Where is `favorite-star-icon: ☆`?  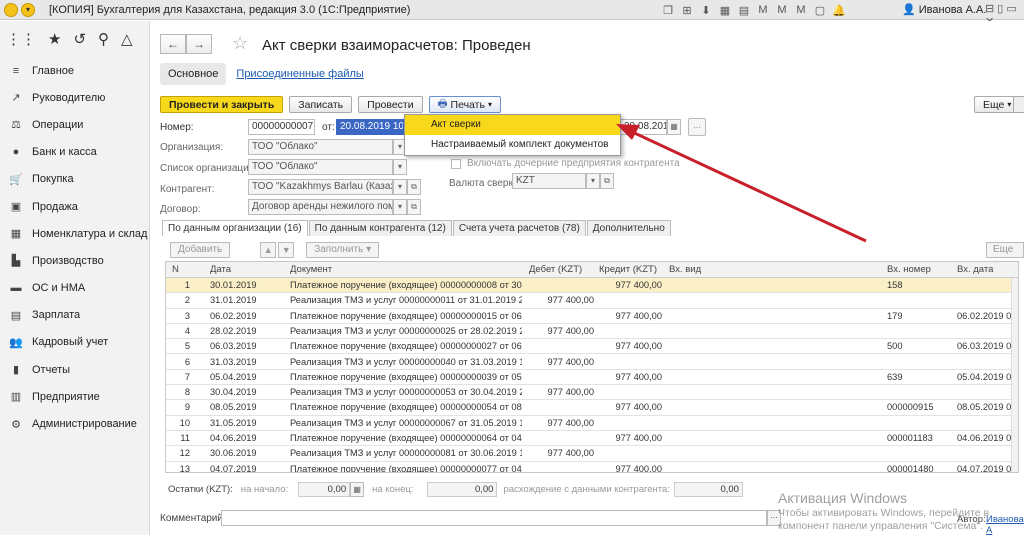 favorite-star-icon: ☆ is located at coordinates (240, 43).